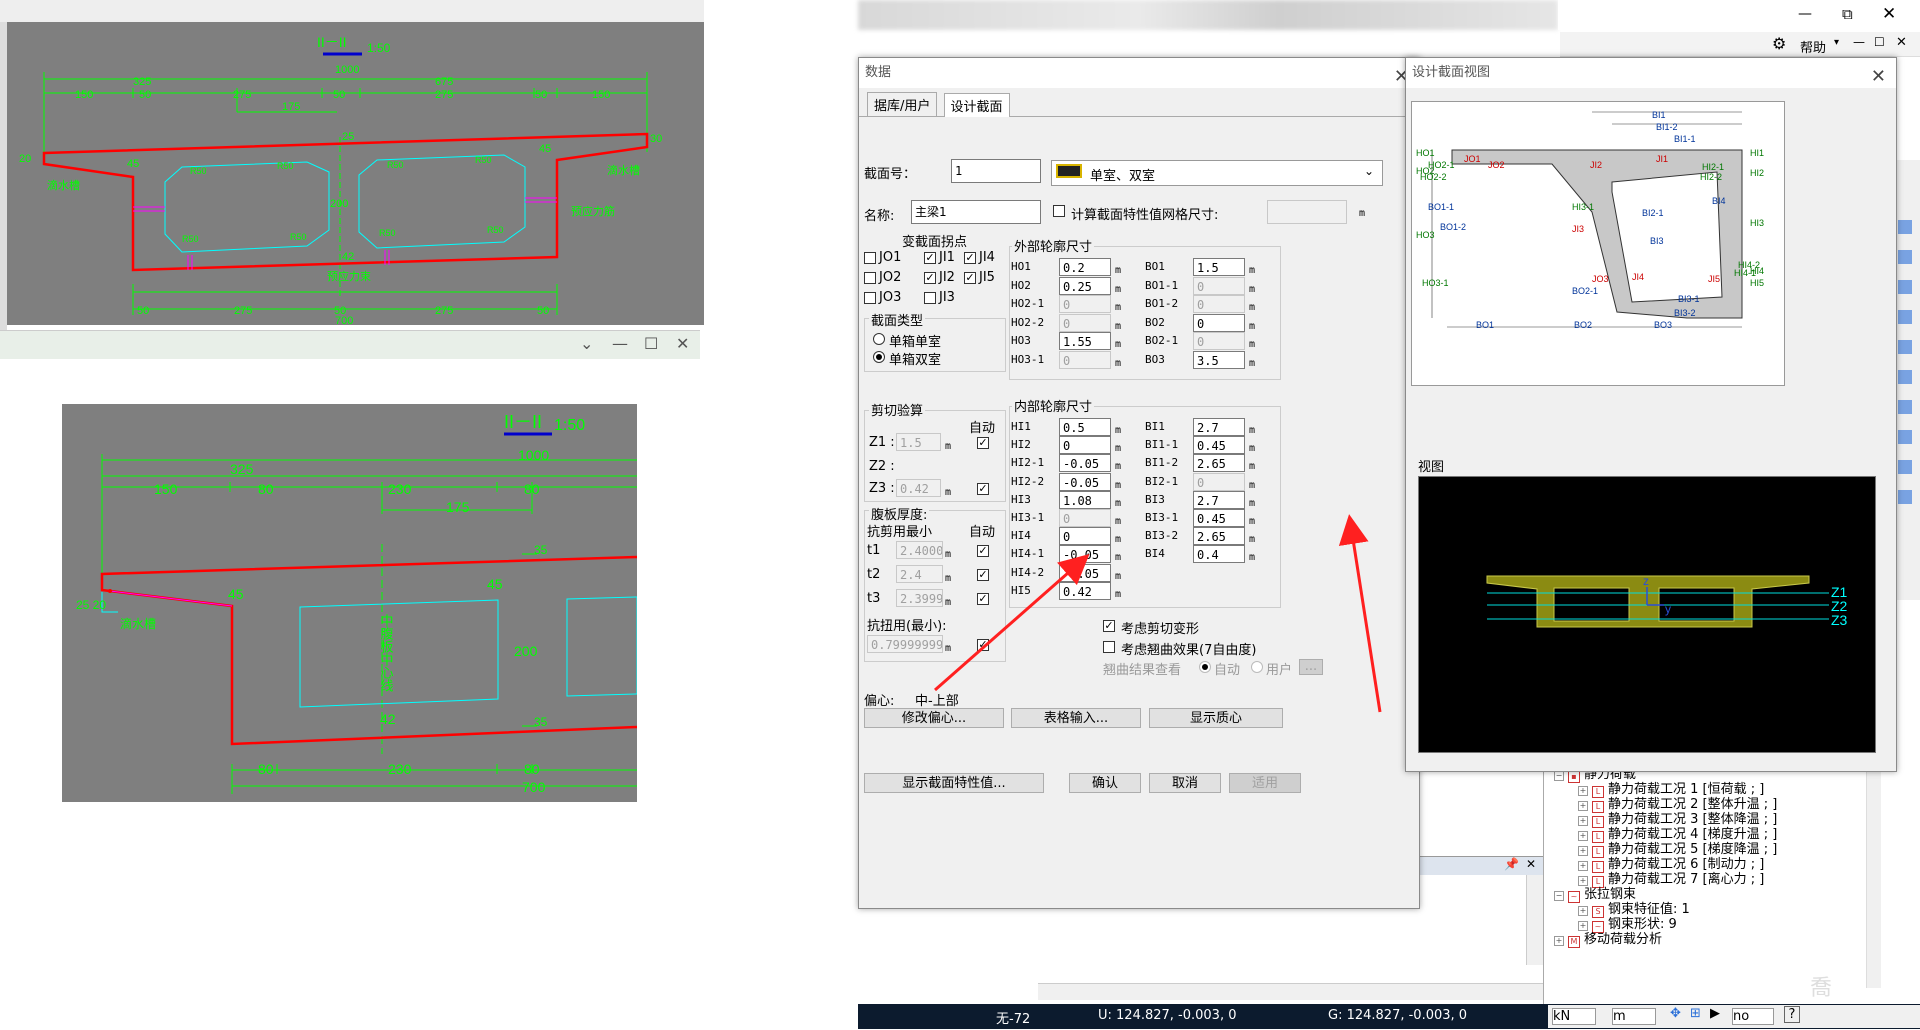 The image size is (1920, 1030). I want to click on outer-bo1-1-input: 0, so click(1219, 285).